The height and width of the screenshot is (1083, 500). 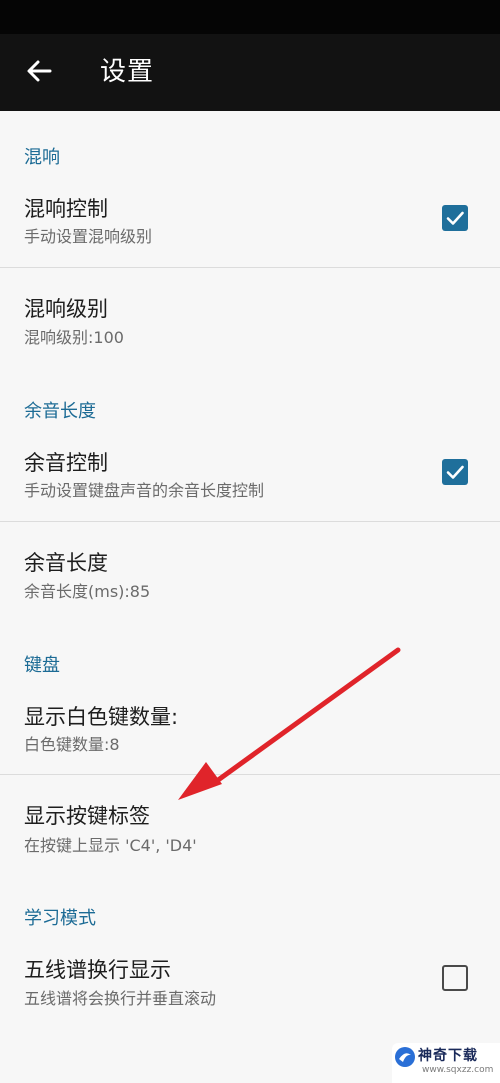 What do you see at coordinates (101, 717) in the screenshot?
I see `pref-title: 显示白色键数量:` at bounding box center [101, 717].